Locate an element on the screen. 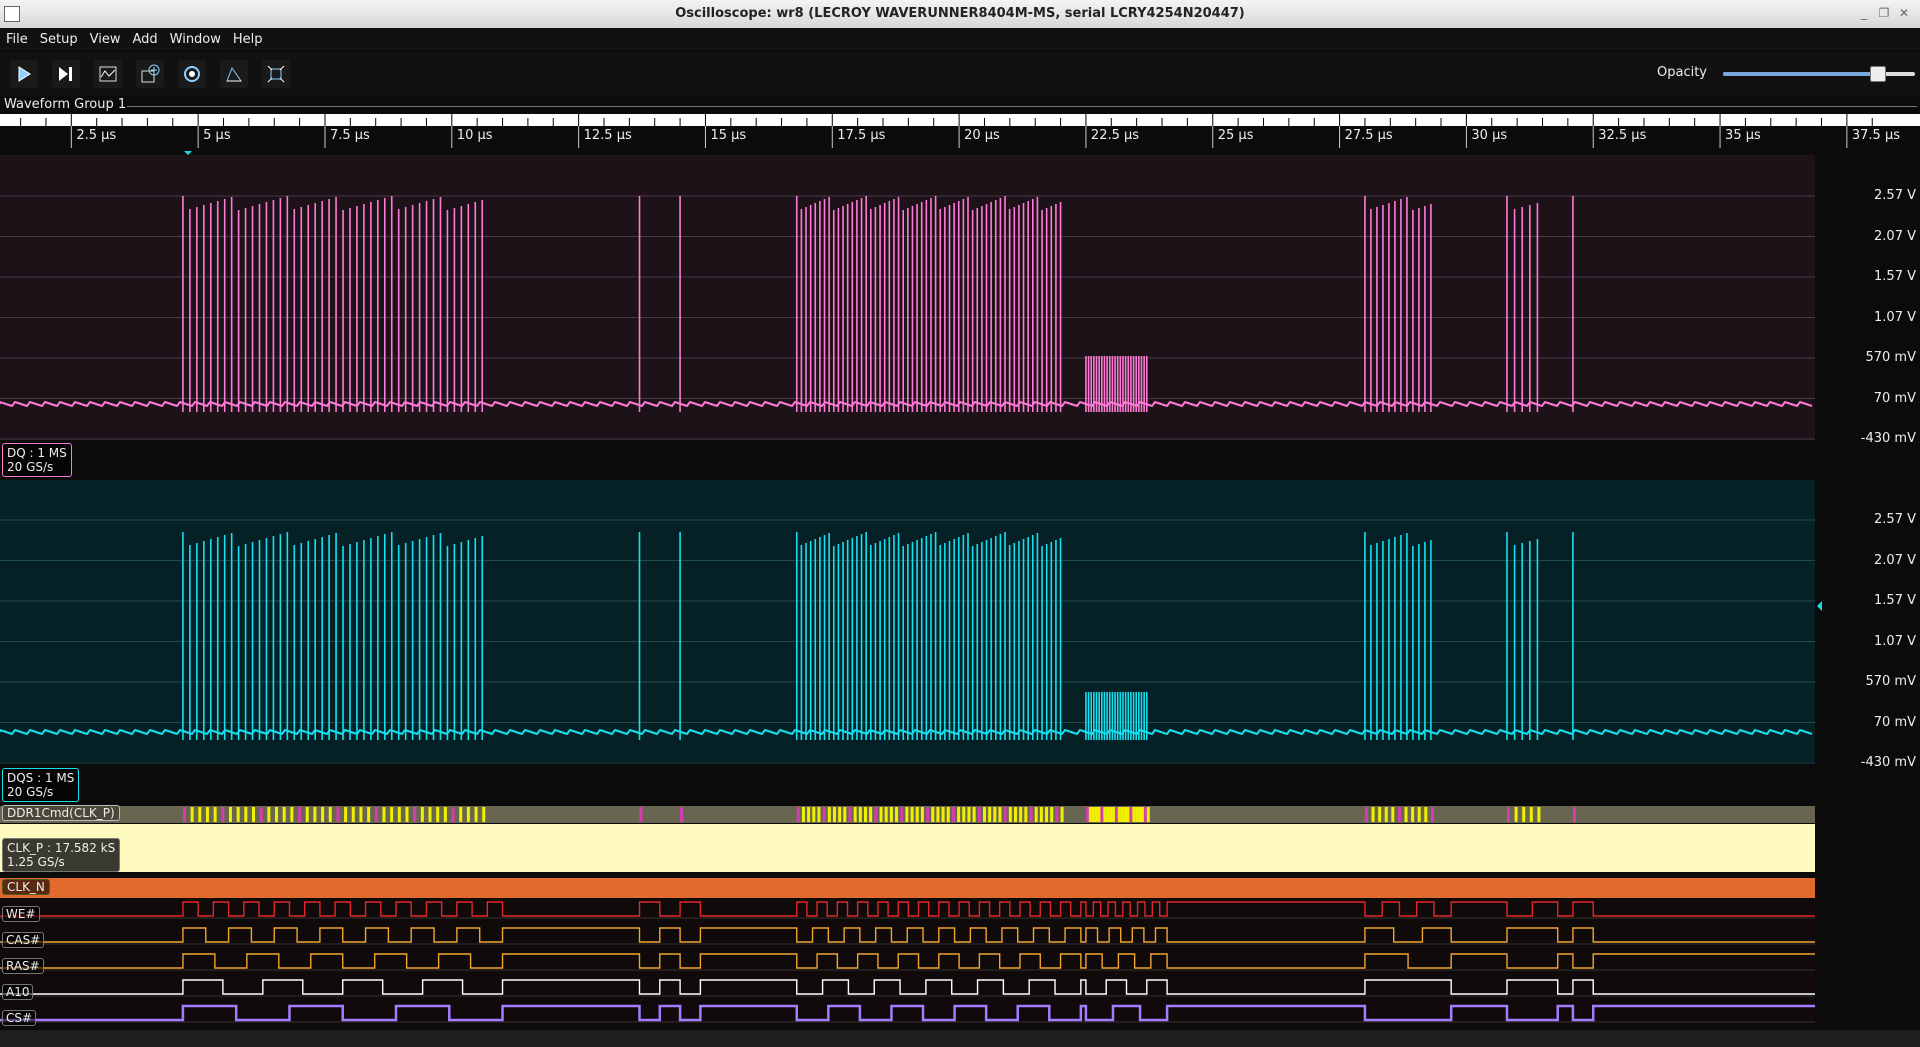 This screenshot has height=1047, width=1920. voltage-tick-label: 1.07 V is located at coordinates (1895, 317).